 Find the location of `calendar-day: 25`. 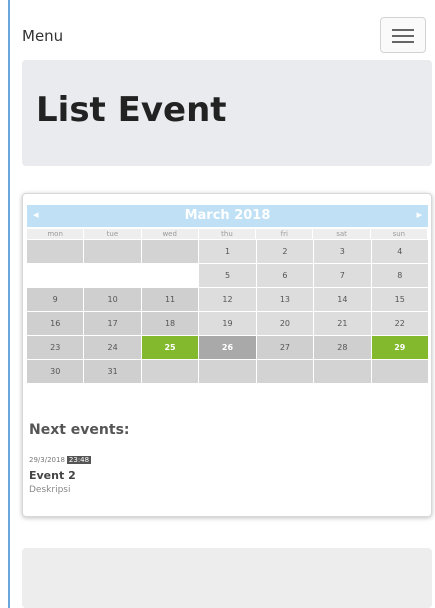

calendar-day: 25 is located at coordinates (170, 347).